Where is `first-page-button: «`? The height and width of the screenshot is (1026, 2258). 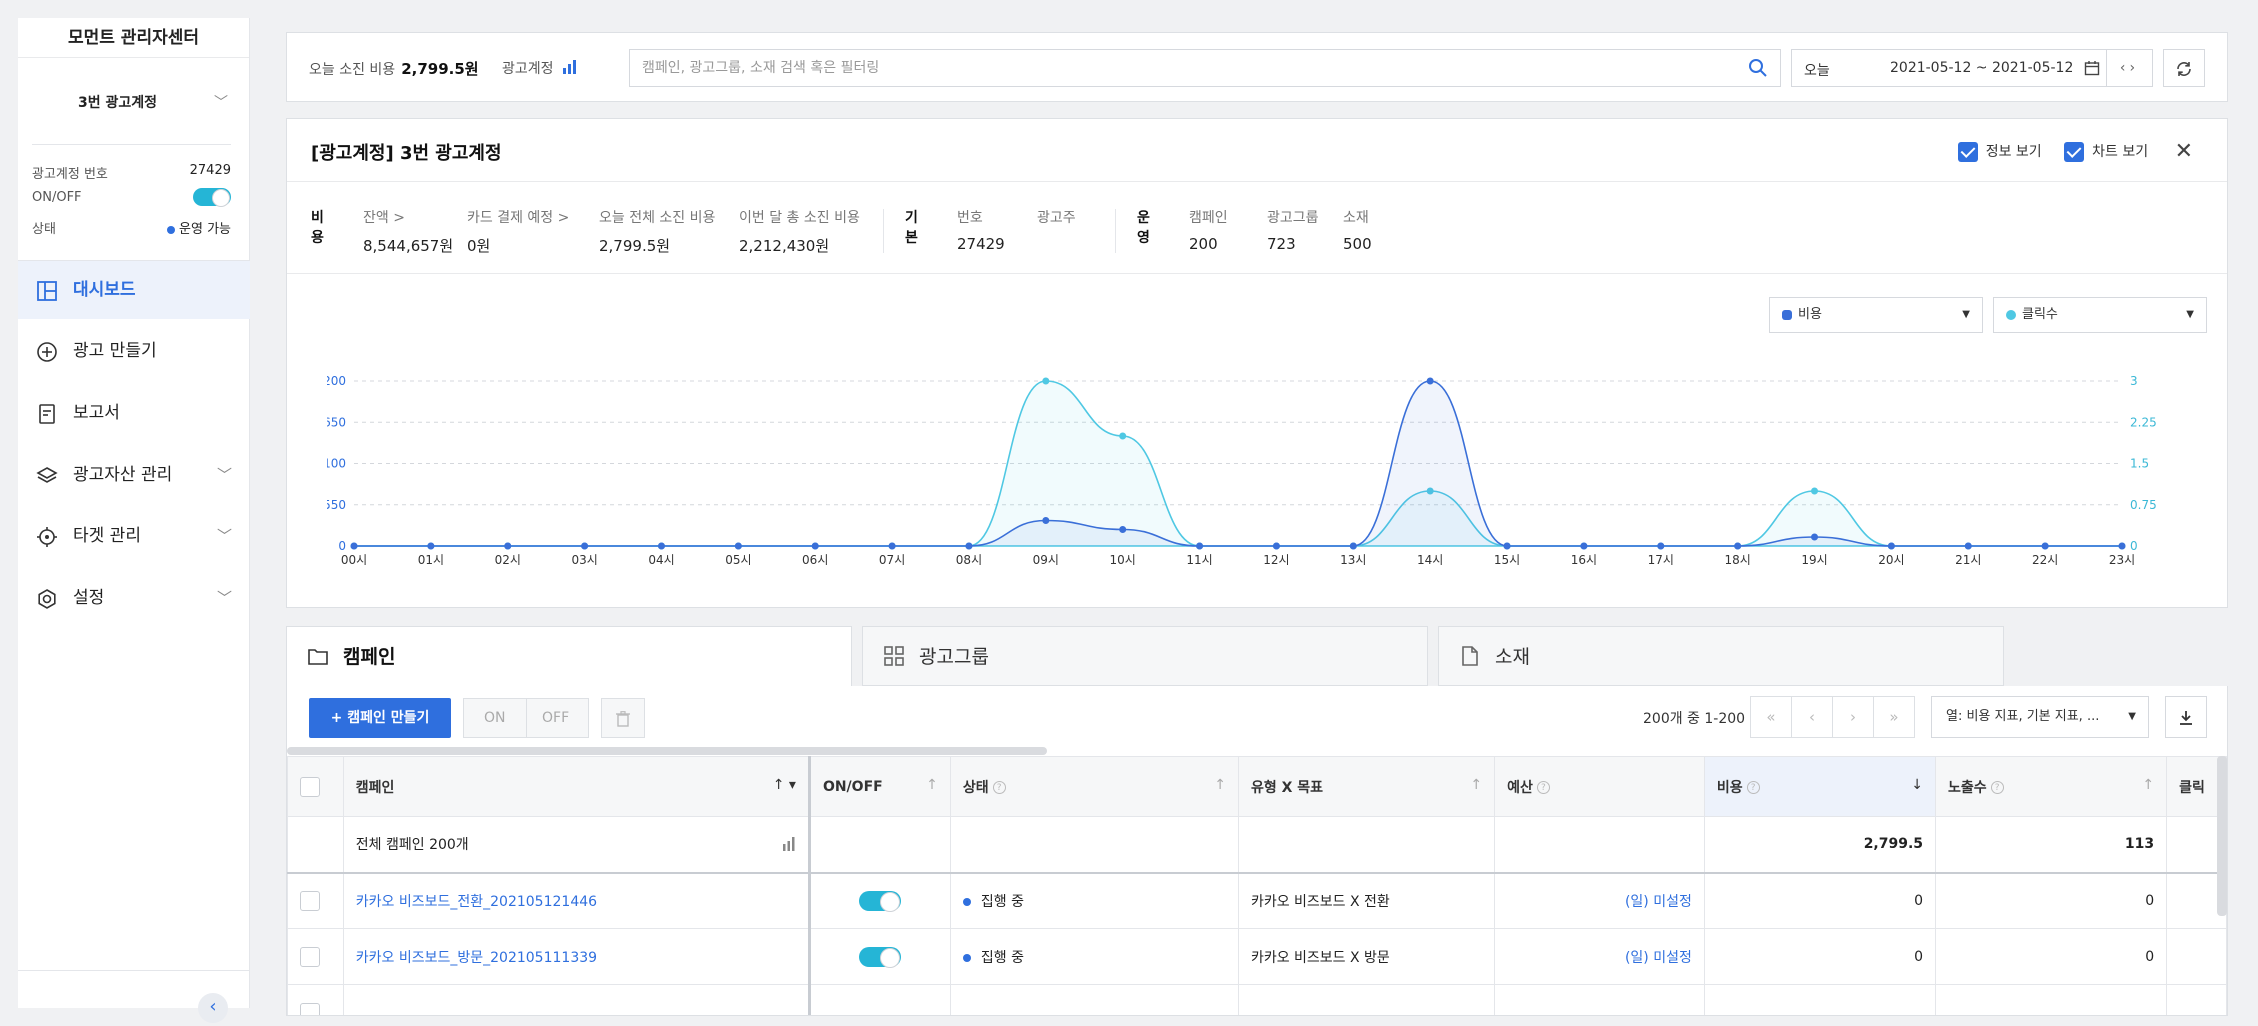
first-page-button: « is located at coordinates (1771, 717).